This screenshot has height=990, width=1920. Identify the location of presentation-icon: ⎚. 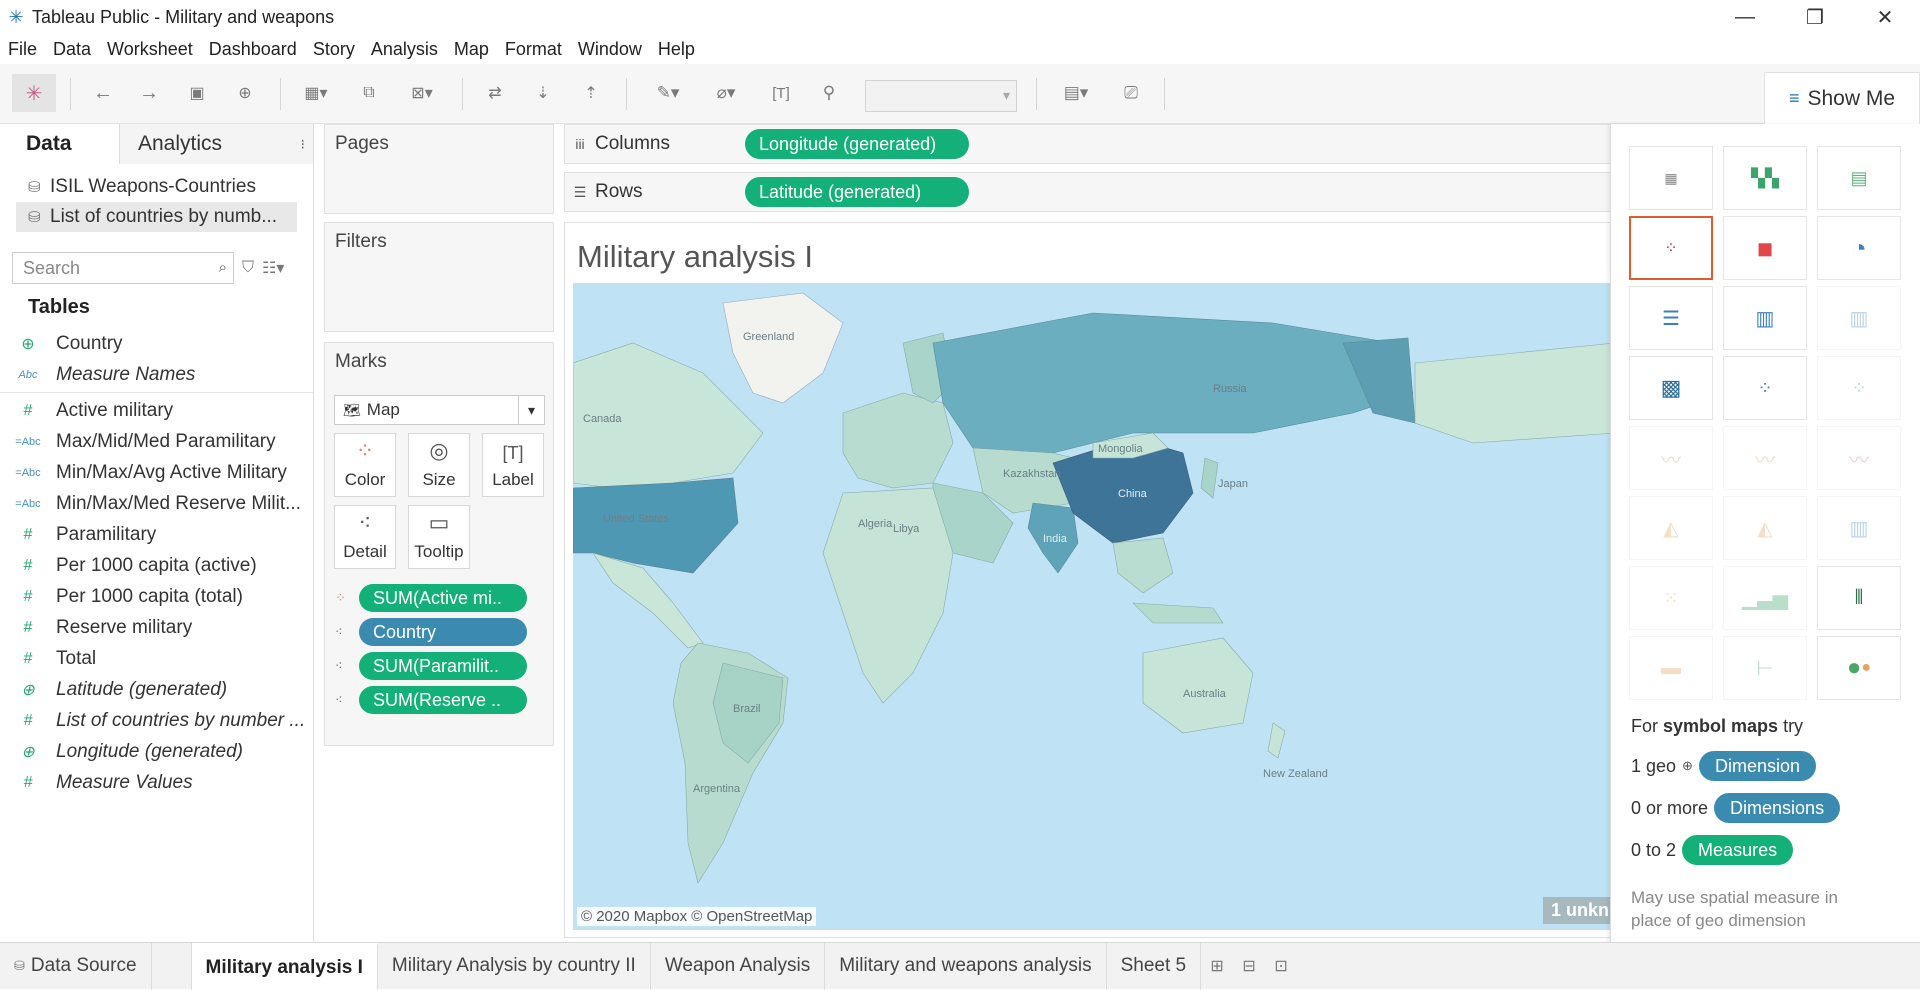
(1131, 93).